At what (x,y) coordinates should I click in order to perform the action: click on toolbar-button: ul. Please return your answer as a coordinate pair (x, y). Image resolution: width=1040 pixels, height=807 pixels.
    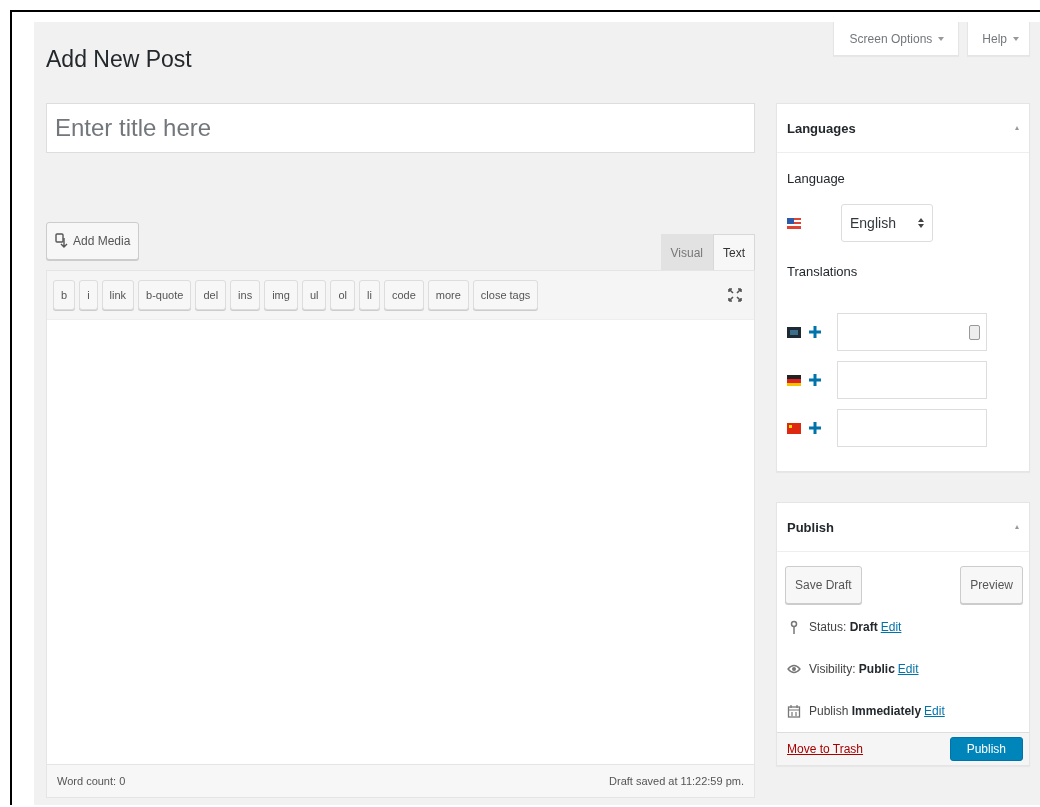
    Looking at the image, I should click on (314, 295).